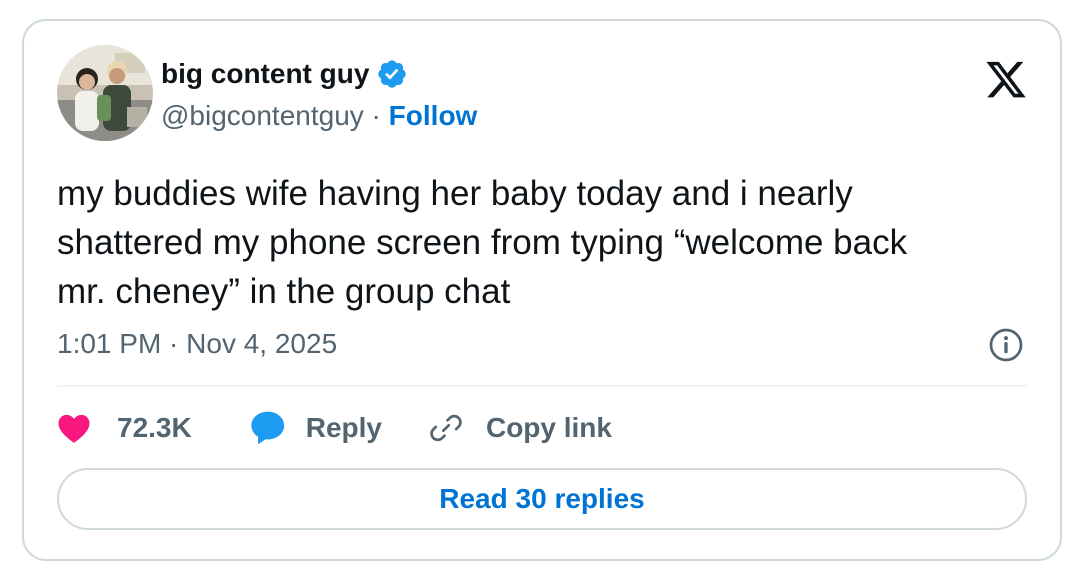  I want to click on heart-icon, so click(74, 428).